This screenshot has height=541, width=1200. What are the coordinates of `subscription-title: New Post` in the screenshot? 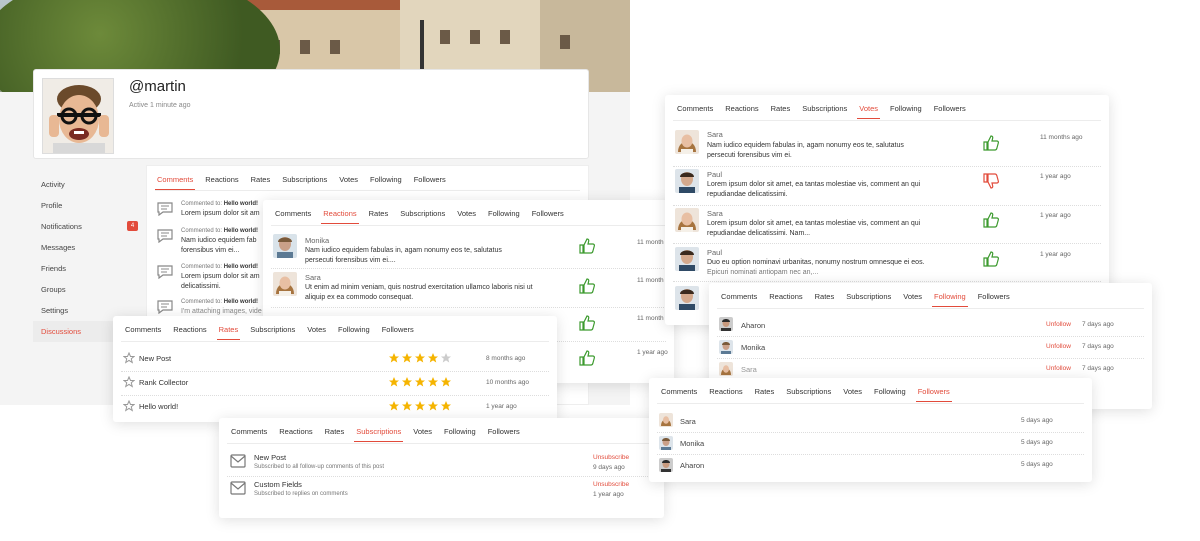 It's located at (270, 457).